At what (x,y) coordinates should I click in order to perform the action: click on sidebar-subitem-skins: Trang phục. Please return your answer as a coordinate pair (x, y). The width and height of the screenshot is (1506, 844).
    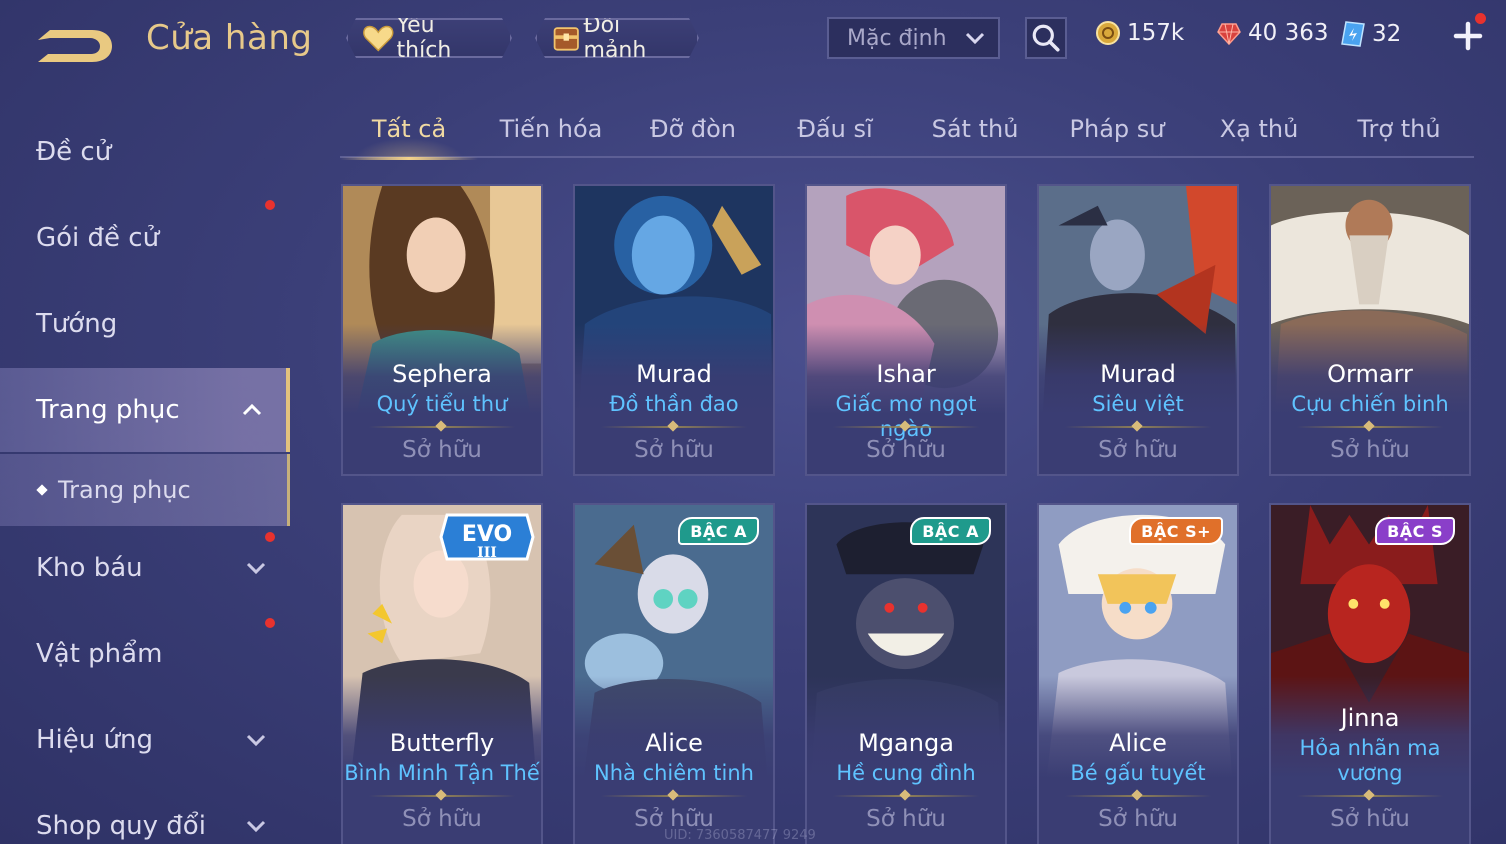
    Looking at the image, I should click on (145, 490).